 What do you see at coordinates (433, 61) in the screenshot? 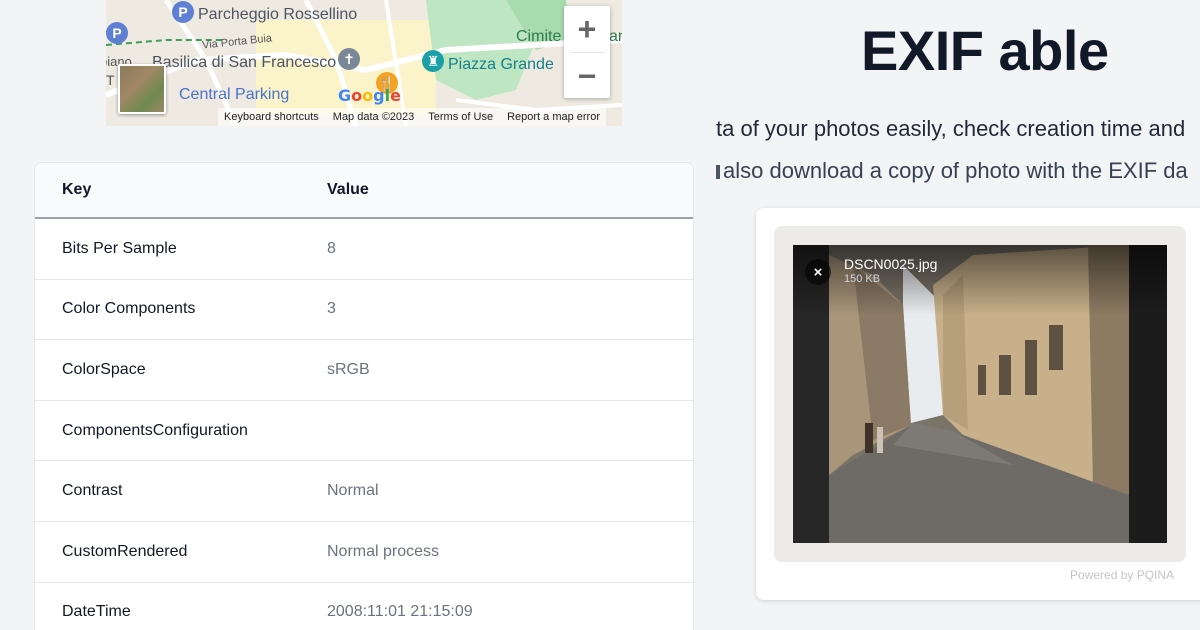
I see `landmark-pin-icon: ♜` at bounding box center [433, 61].